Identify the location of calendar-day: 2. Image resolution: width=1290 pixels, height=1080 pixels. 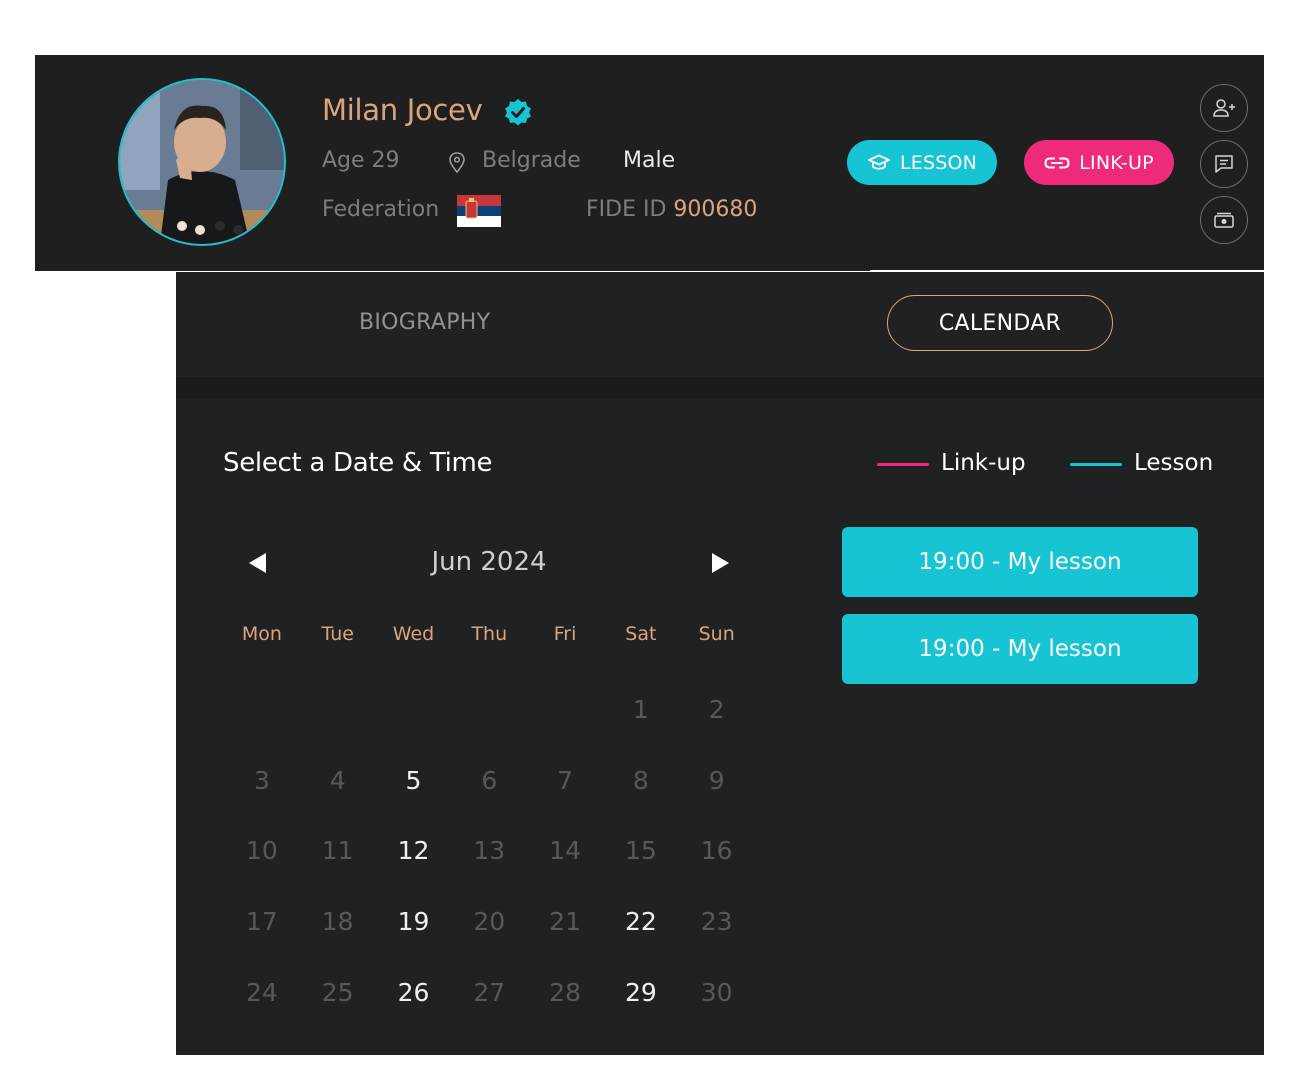
(716, 709).